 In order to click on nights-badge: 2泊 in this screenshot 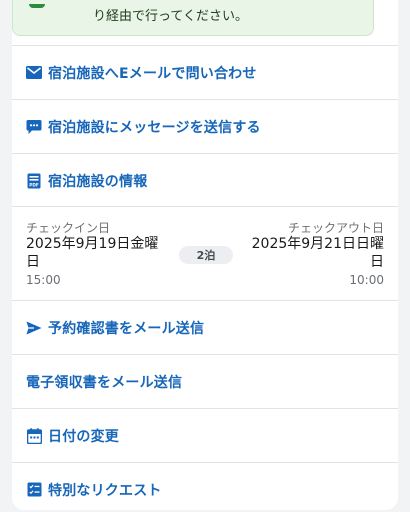, I will do `click(206, 255)`.